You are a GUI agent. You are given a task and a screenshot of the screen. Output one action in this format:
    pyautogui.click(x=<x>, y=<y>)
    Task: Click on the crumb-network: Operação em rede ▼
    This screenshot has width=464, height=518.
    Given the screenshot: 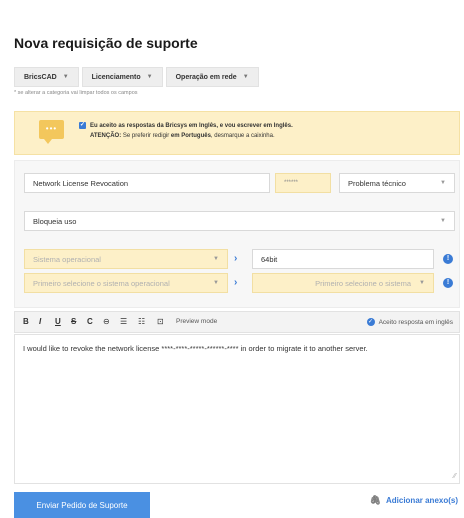 What is the action you would take?
    pyautogui.click(x=212, y=77)
    